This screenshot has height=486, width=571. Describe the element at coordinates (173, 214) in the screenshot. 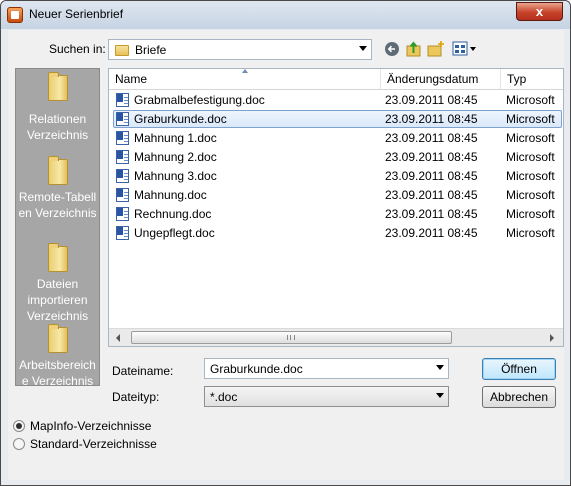

I see `file-name: Rechnung.doc` at that location.